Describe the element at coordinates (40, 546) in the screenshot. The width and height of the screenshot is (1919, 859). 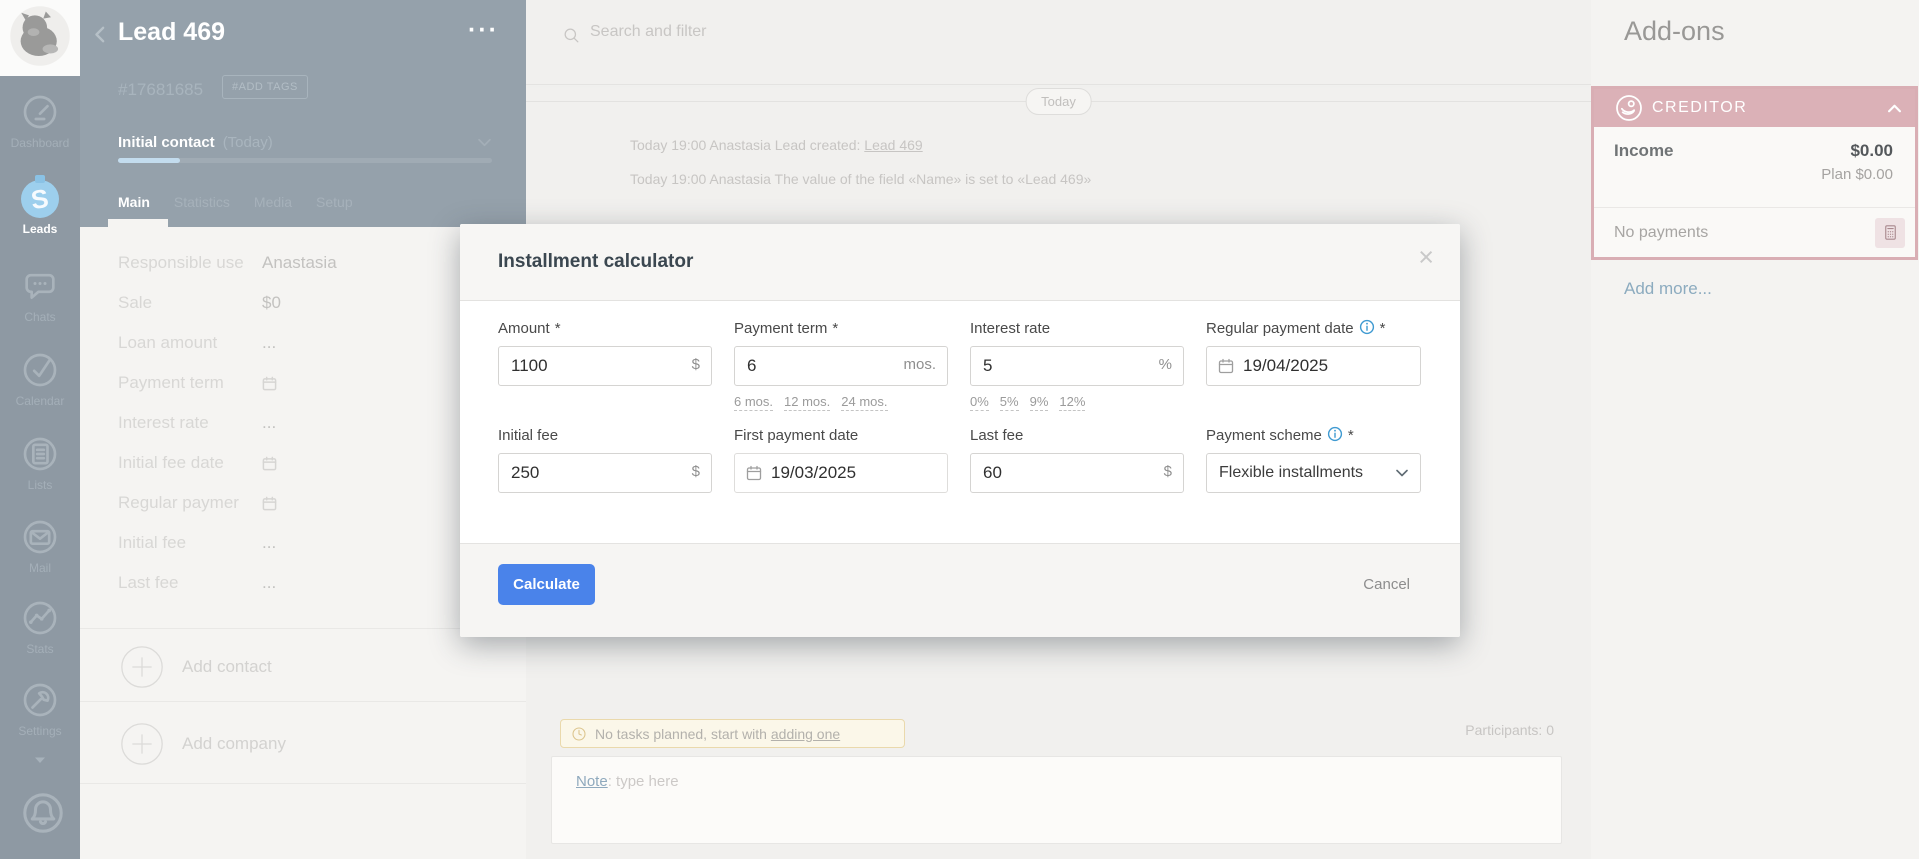
I see `sidebar-item-mail: Mail` at that location.